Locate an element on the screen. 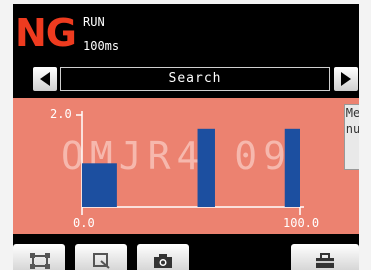 The image size is (371, 270). previous-item-button is located at coordinates (45, 79).